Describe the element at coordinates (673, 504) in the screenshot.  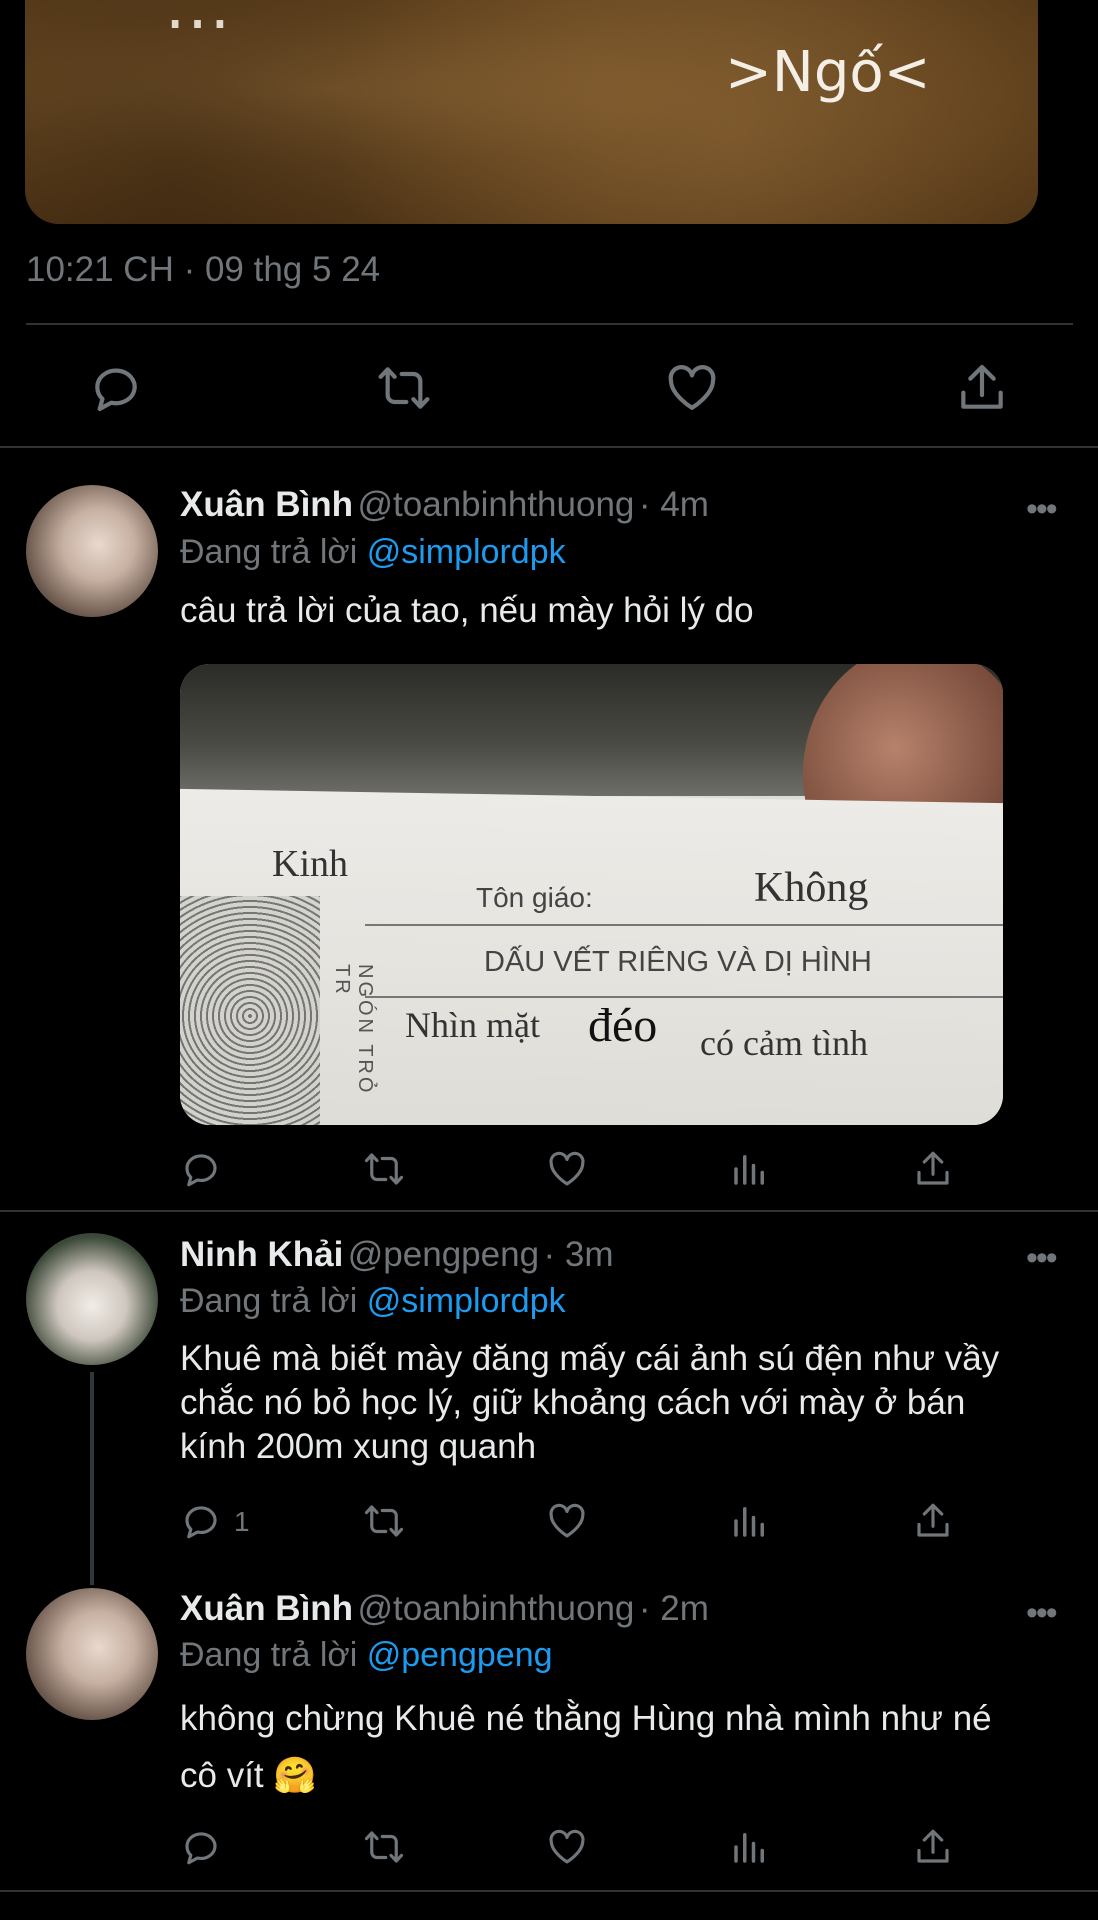
I see `tweet-time: · 4m` at that location.